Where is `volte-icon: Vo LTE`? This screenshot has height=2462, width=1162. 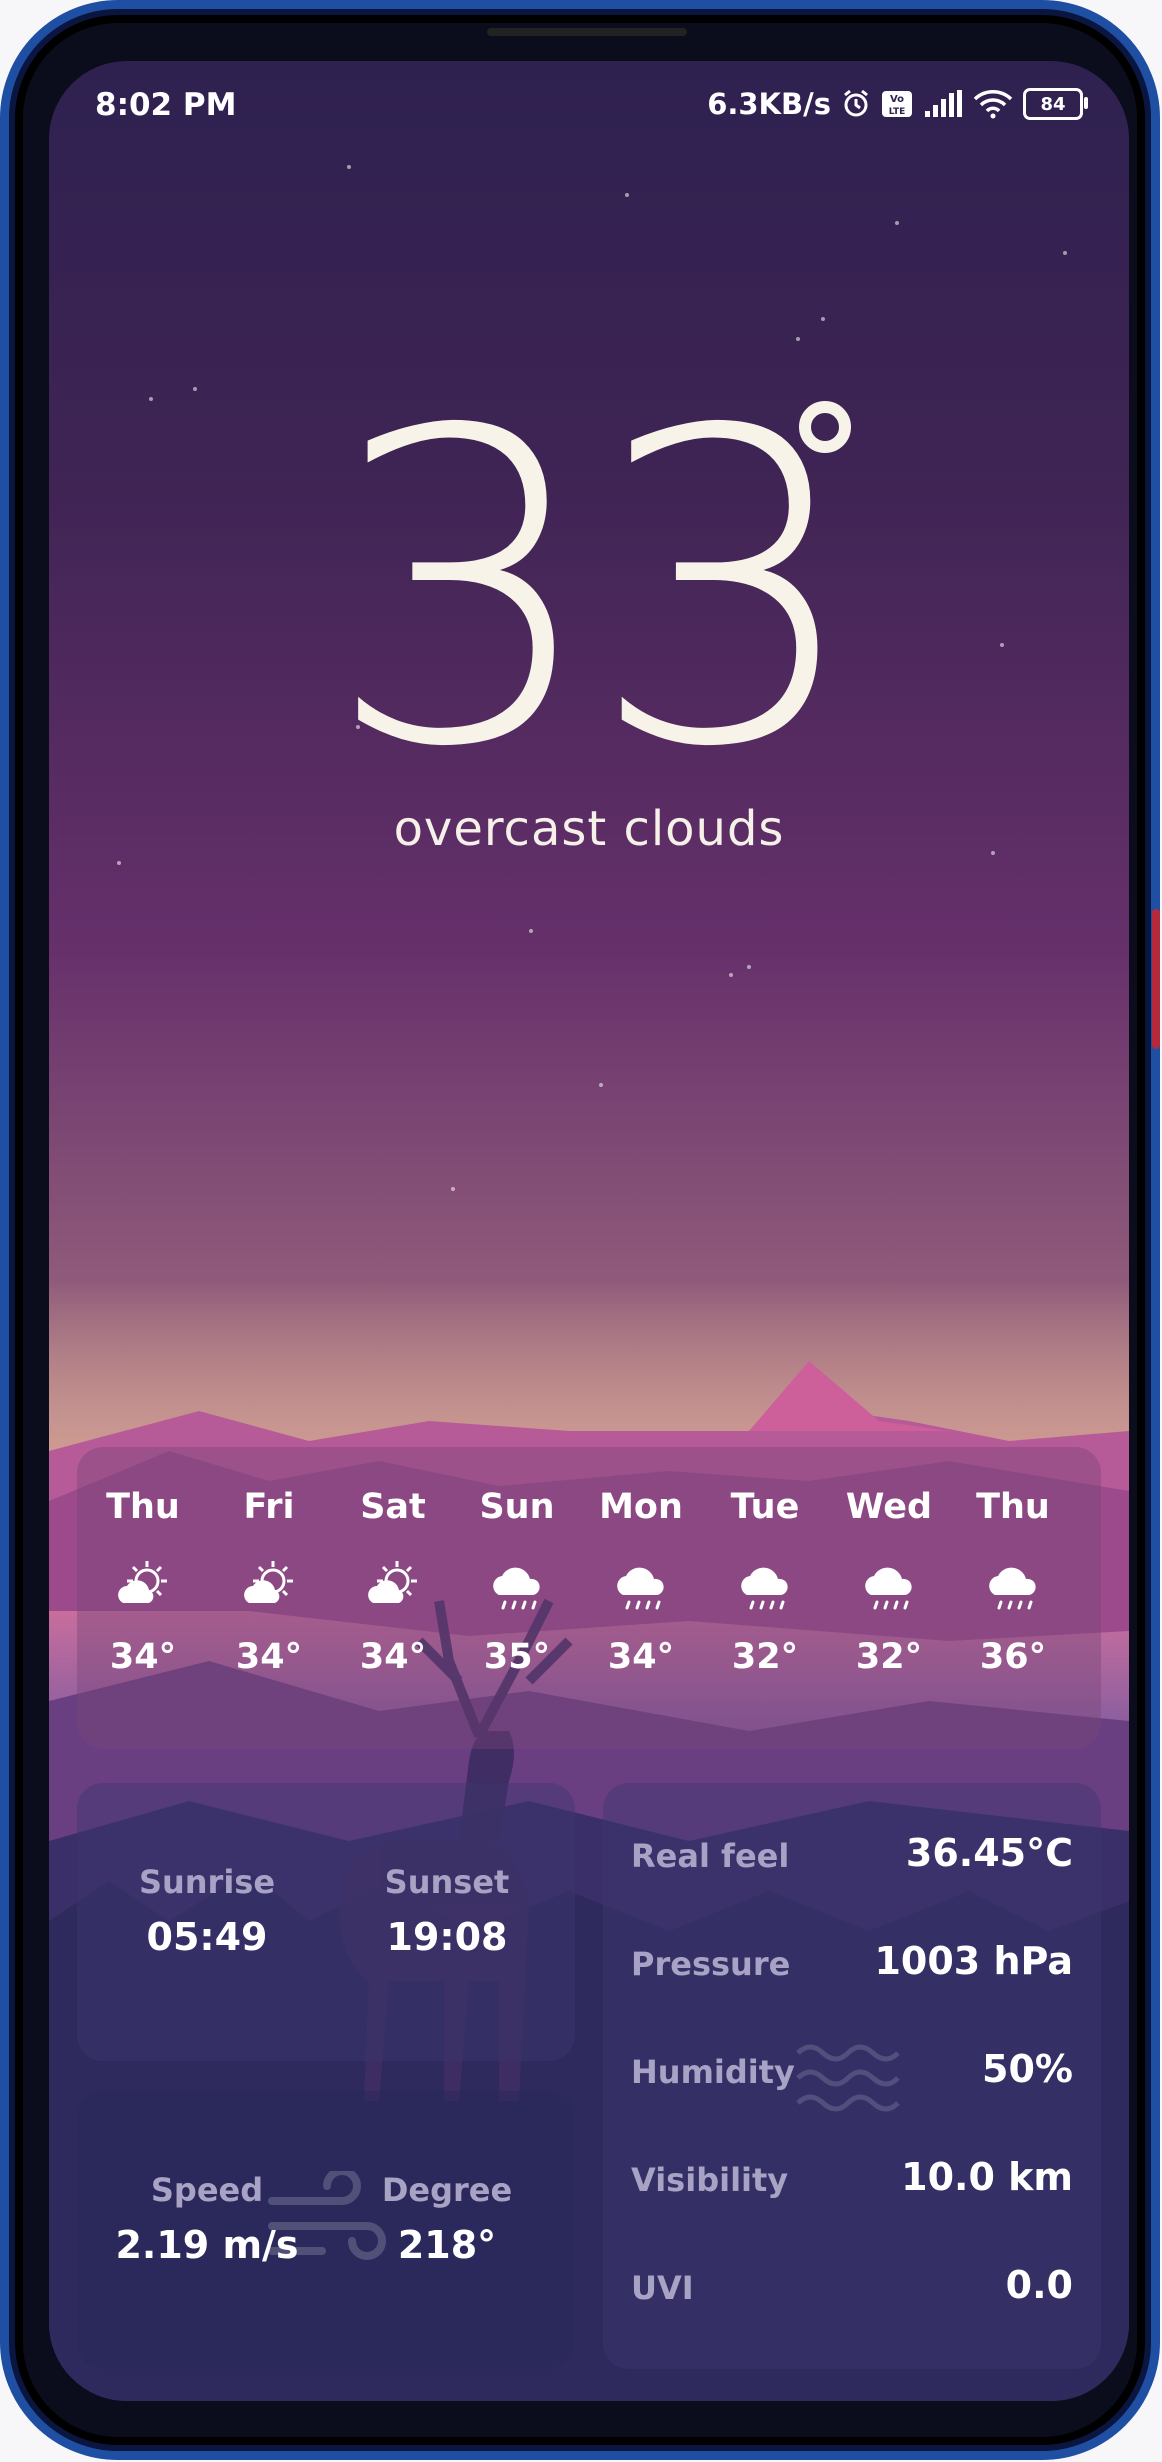
volte-icon: Vo LTE is located at coordinates (897, 104).